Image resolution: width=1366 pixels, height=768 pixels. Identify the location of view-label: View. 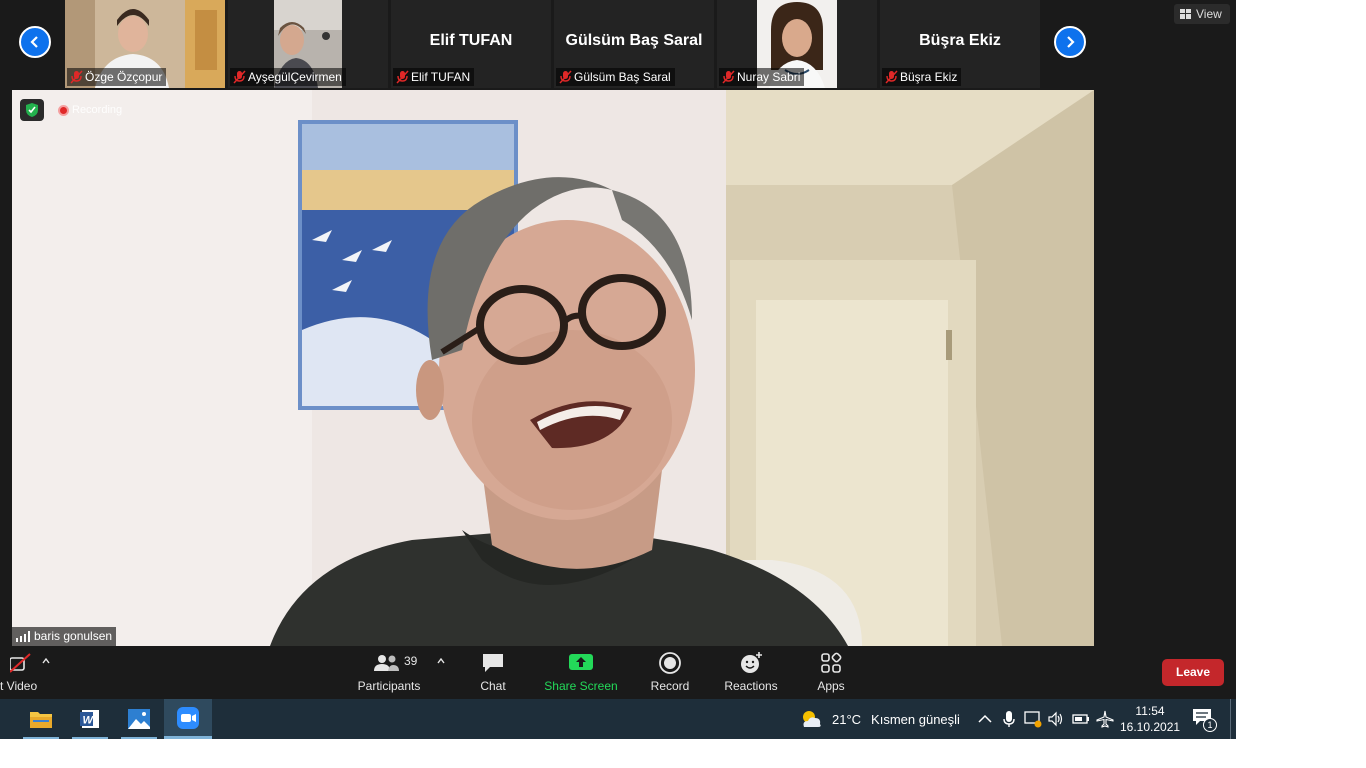
(1209, 14).